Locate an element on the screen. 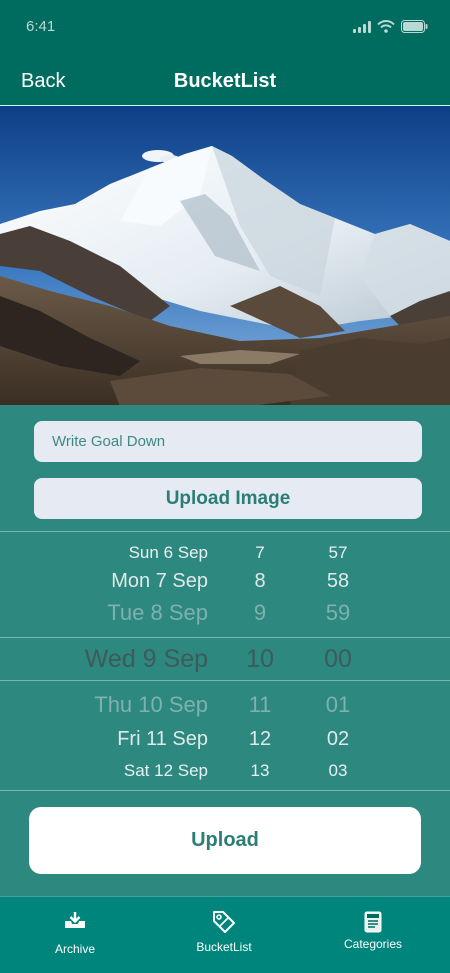 The image size is (450, 973). signal-icon is located at coordinates (362, 26).